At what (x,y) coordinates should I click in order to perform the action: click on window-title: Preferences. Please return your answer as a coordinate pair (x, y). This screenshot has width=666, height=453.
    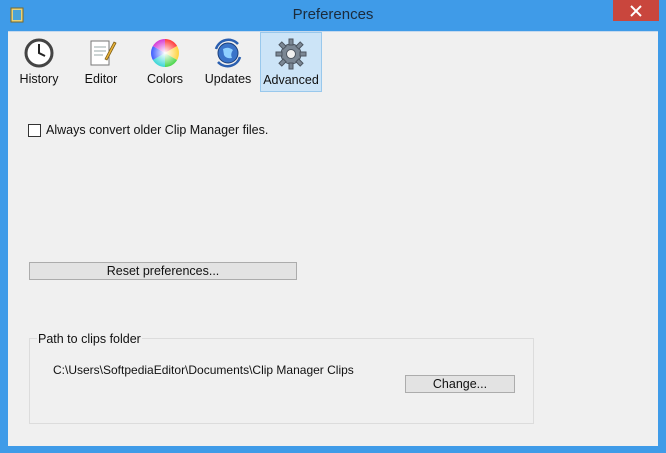
    Looking at the image, I should click on (333, 14).